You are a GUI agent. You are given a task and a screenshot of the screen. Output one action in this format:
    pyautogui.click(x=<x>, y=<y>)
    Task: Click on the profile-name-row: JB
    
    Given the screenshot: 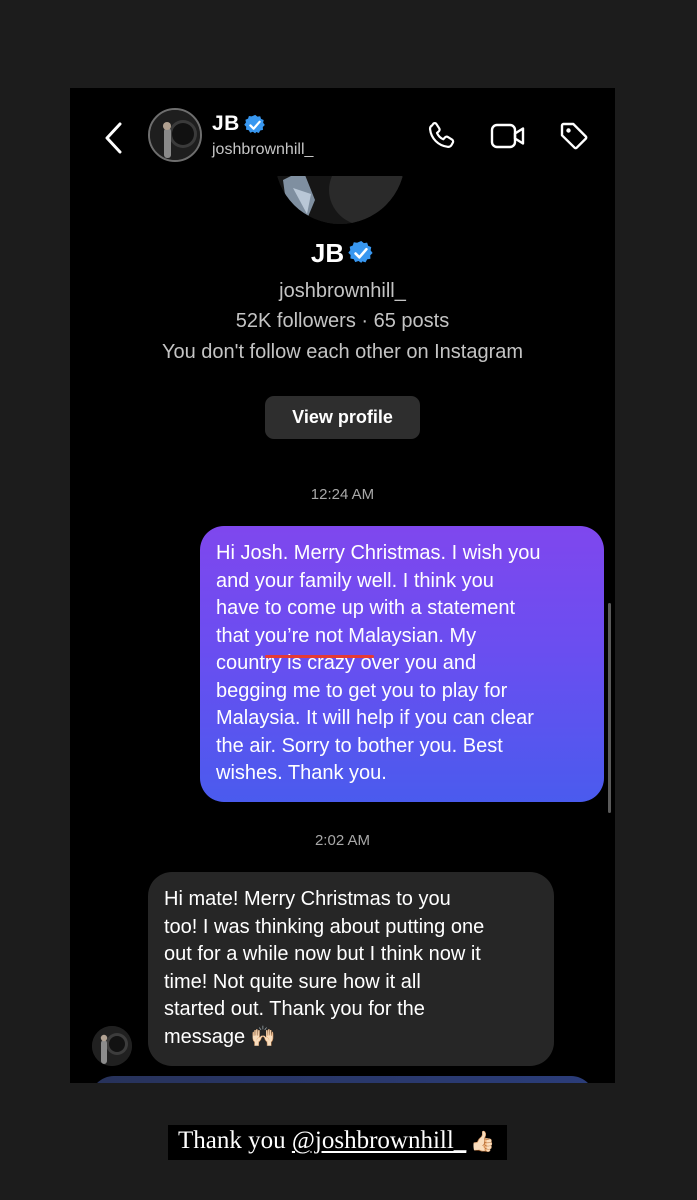 What is the action you would take?
    pyautogui.click(x=342, y=253)
    